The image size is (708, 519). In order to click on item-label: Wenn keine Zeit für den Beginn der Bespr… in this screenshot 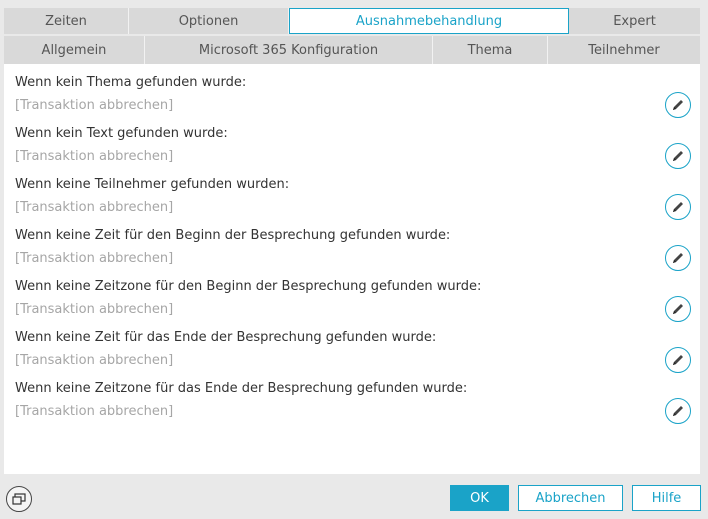, I will do `click(233, 235)`.